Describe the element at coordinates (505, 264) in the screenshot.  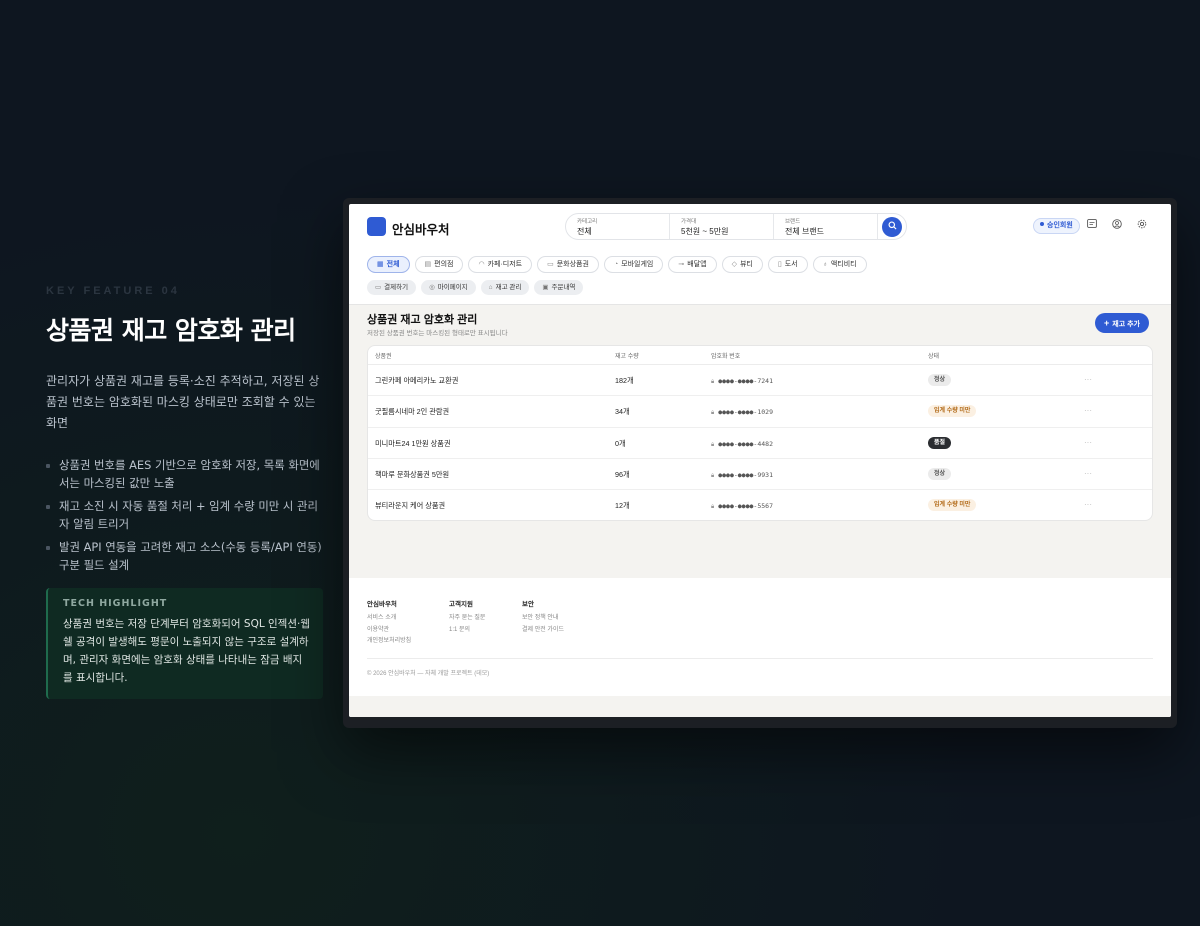
I see `chip-label: 카페·디저트` at that location.